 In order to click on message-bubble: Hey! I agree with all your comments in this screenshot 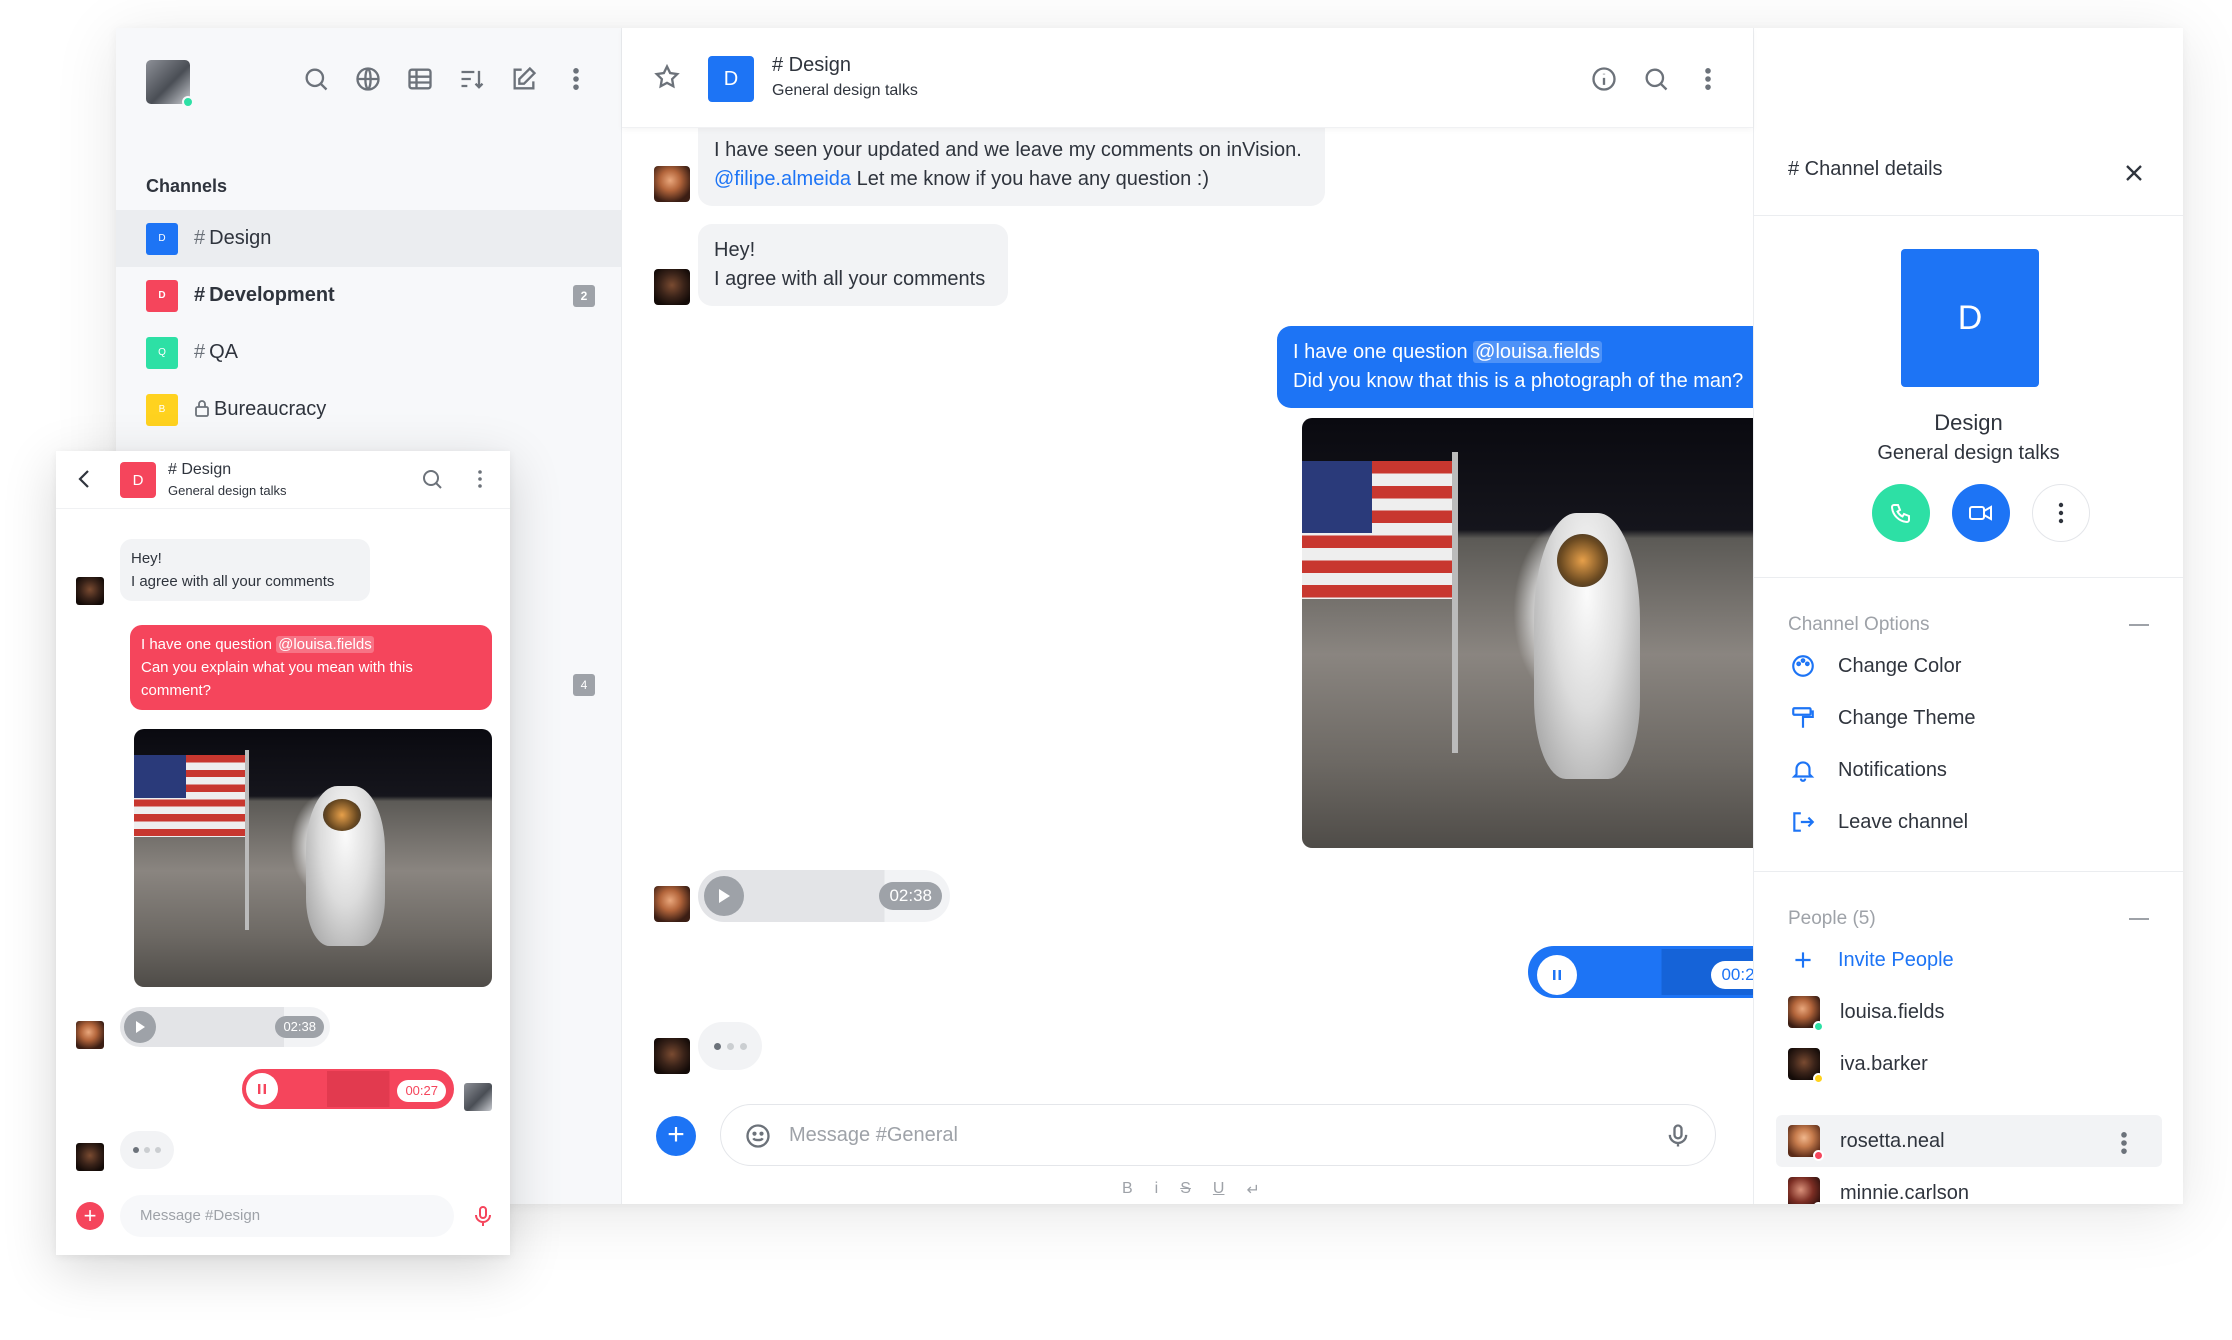, I will do `click(245, 570)`.